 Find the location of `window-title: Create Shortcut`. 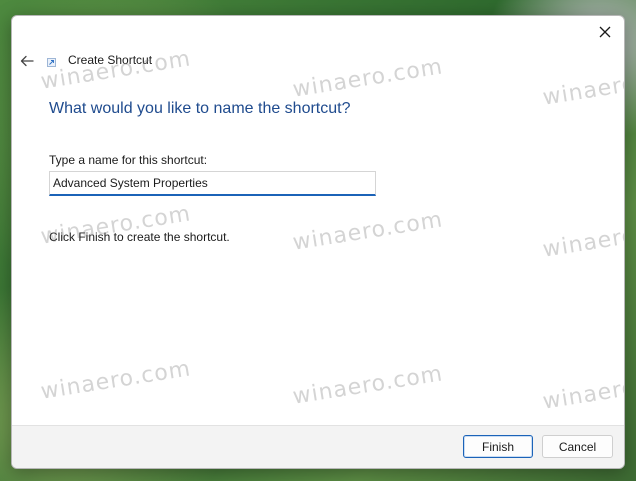

window-title: Create Shortcut is located at coordinates (110, 60).